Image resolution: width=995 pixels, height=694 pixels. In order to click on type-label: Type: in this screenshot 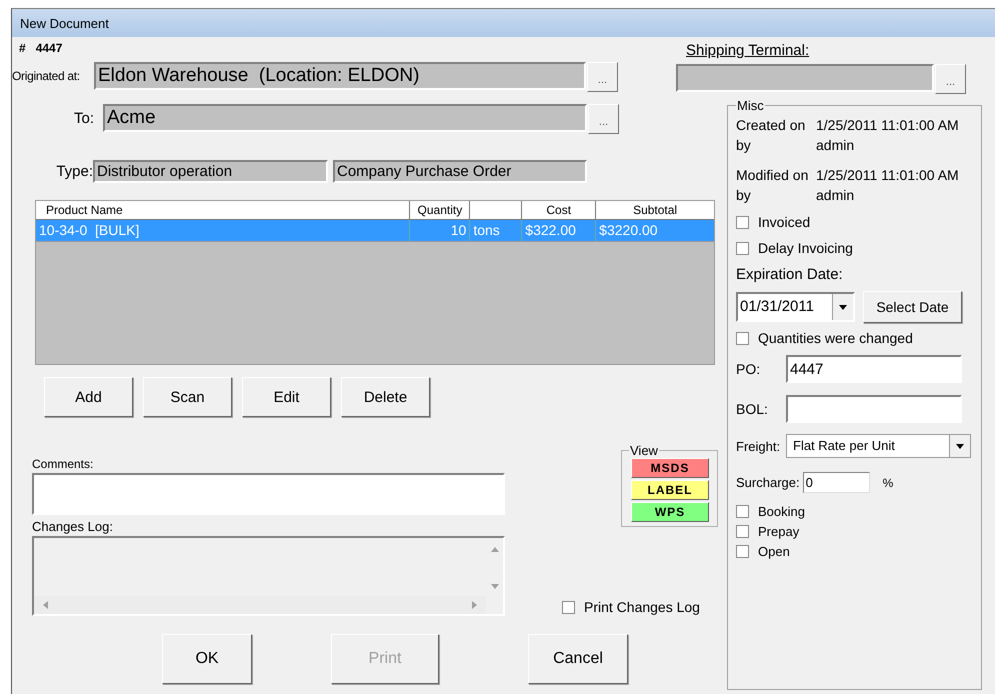, I will do `click(74, 171)`.